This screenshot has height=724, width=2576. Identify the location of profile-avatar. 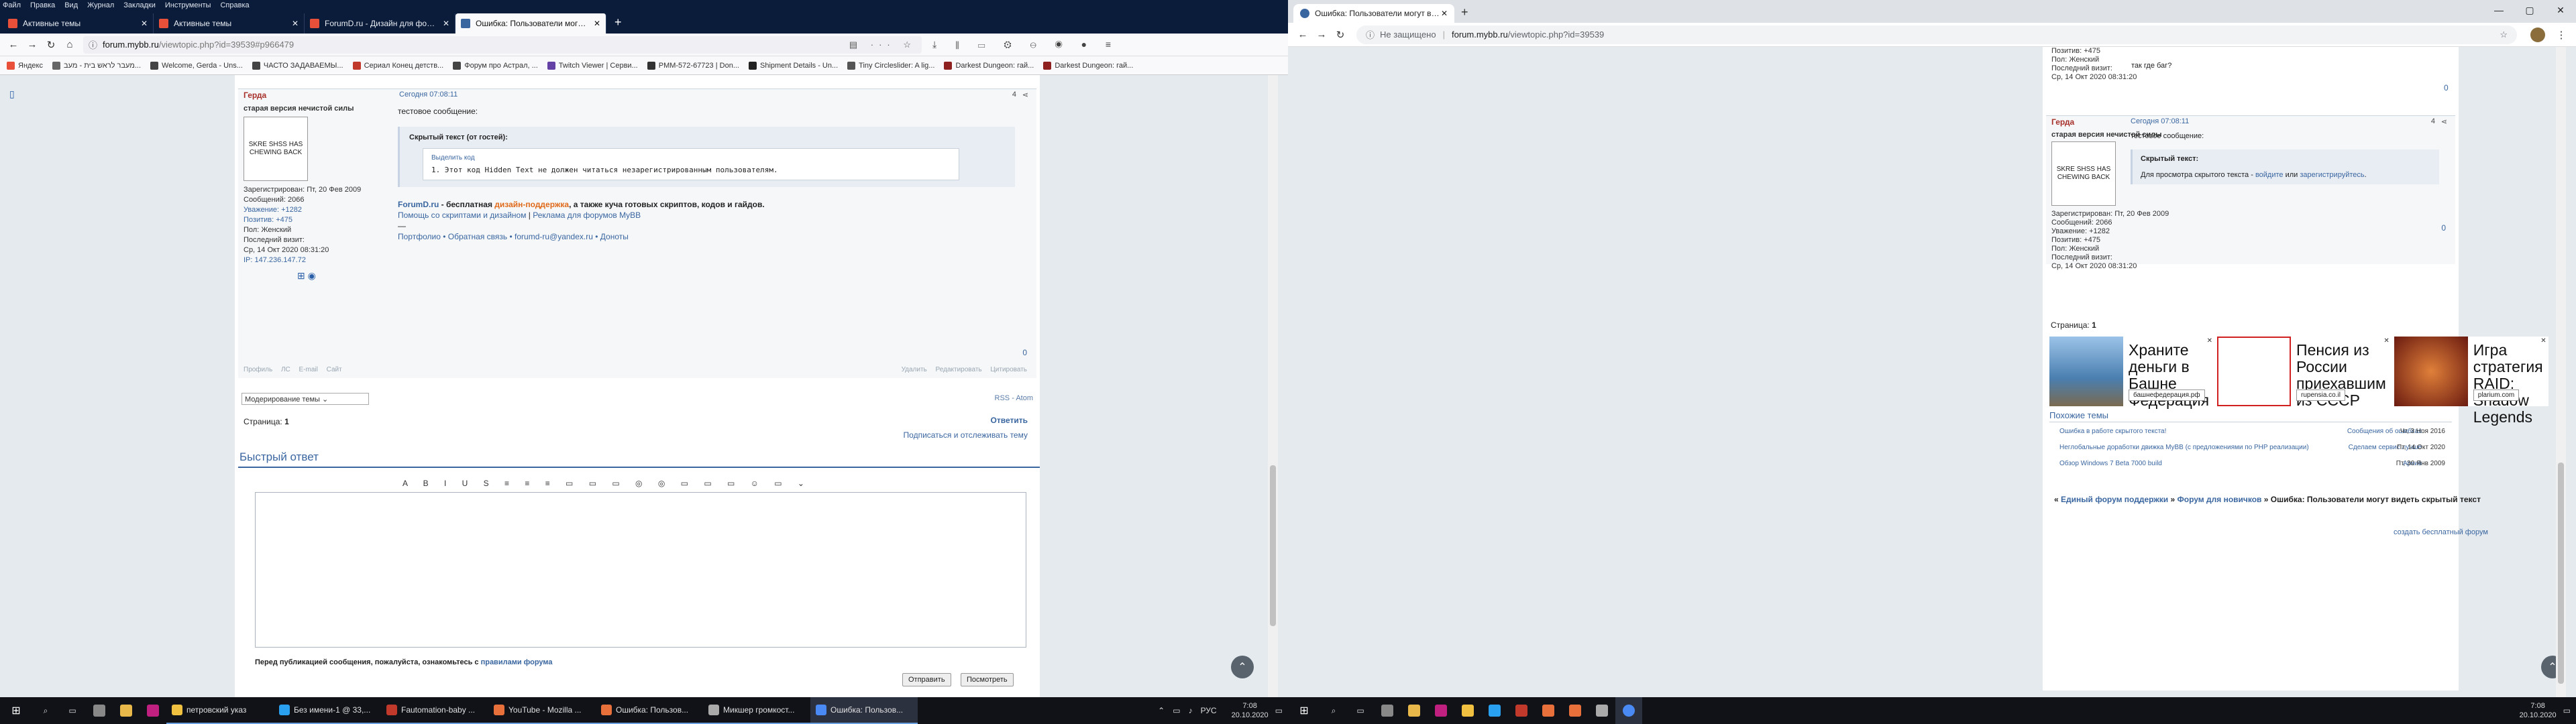
(2537, 34).